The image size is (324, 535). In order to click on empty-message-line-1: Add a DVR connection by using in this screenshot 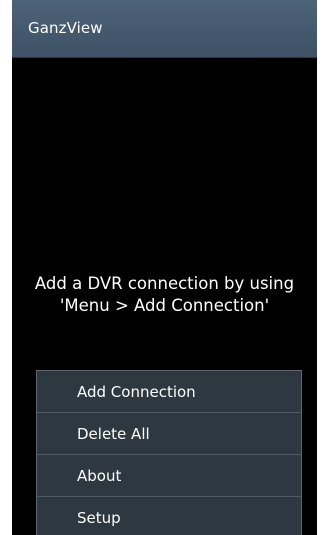, I will do `click(164, 283)`.